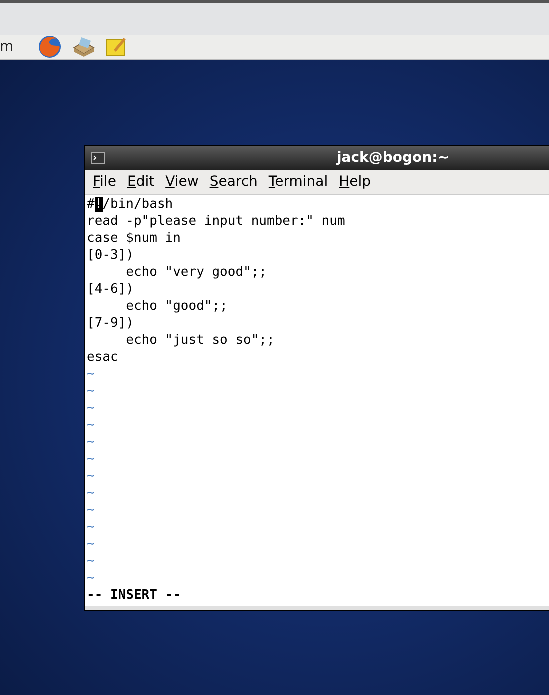 The height and width of the screenshot is (695, 549). What do you see at coordinates (98, 158) in the screenshot?
I see `terminal-icon` at bounding box center [98, 158].